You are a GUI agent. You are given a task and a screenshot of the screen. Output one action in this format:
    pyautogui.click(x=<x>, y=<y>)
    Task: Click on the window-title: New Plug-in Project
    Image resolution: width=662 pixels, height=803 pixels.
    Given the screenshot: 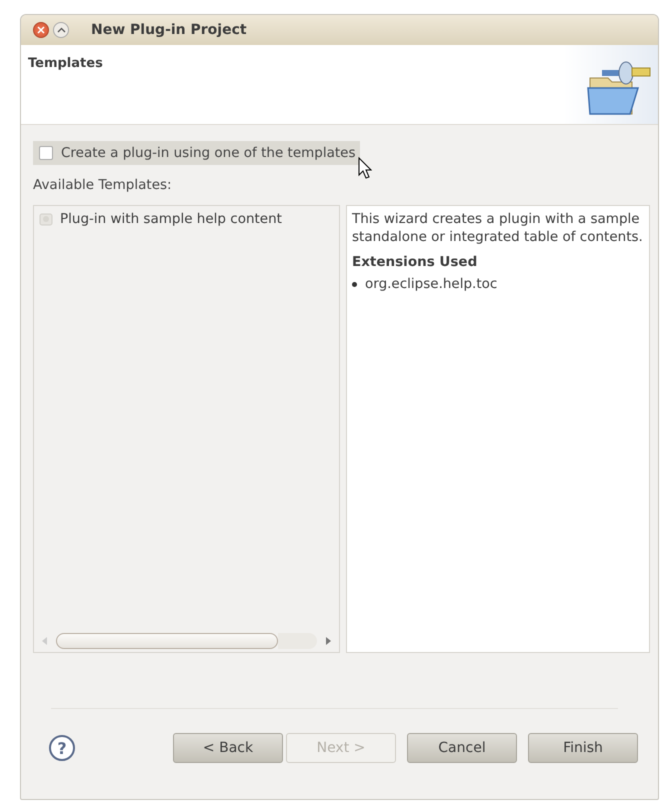 What is the action you would take?
    pyautogui.click(x=169, y=30)
    